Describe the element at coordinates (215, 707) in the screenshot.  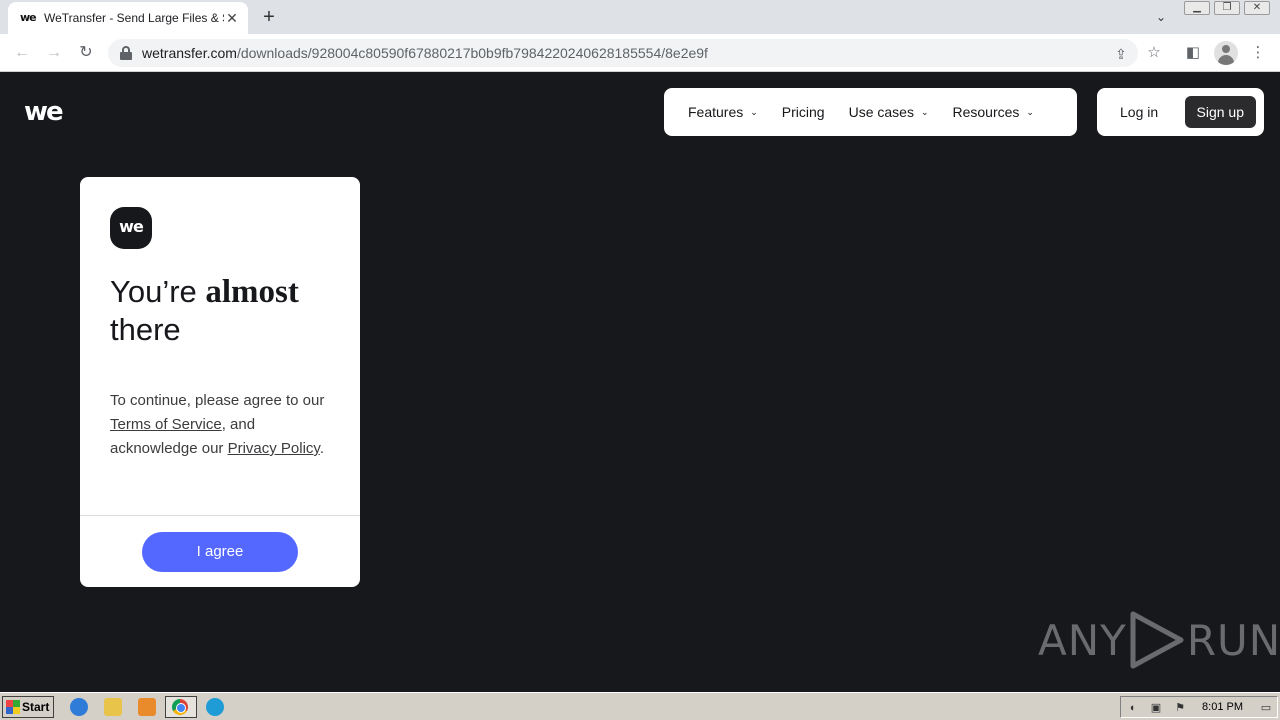
I see `edge-icon` at that location.